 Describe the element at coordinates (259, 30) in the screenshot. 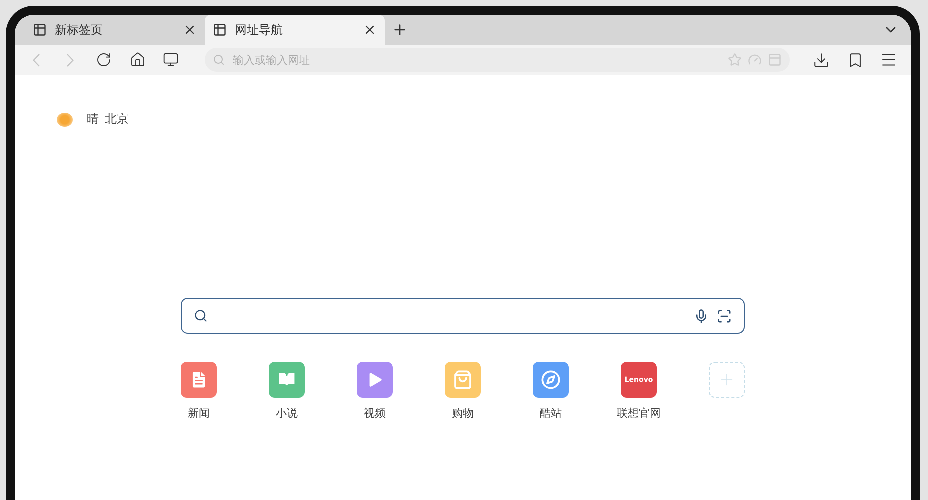

I see `tab-title: 网址导航` at that location.